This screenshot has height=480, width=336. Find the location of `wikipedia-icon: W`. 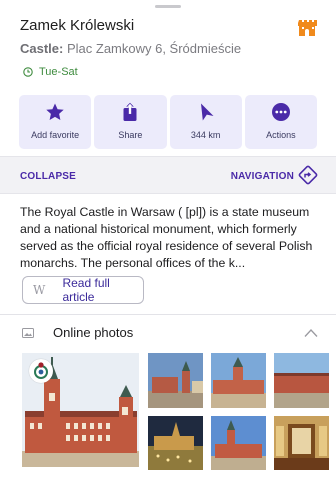

wikipedia-icon: W is located at coordinates (39, 290).